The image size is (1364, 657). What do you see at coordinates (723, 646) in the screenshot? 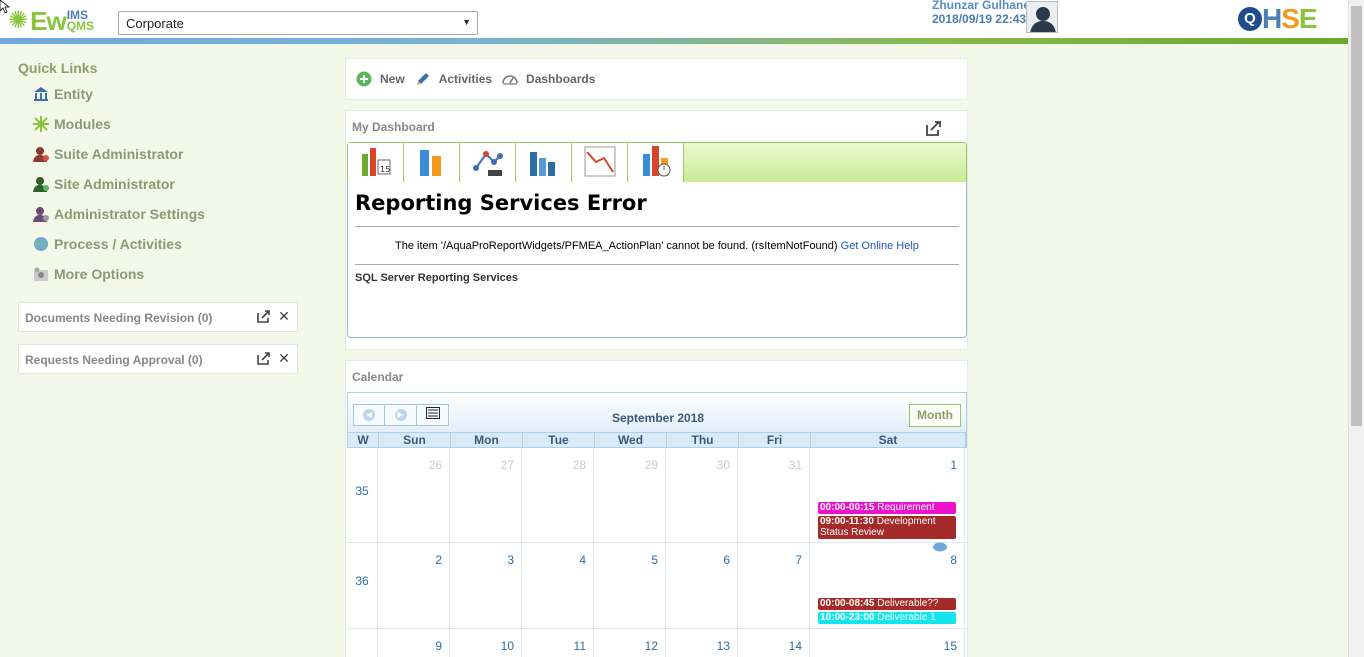
I see `day-number: 13` at bounding box center [723, 646].